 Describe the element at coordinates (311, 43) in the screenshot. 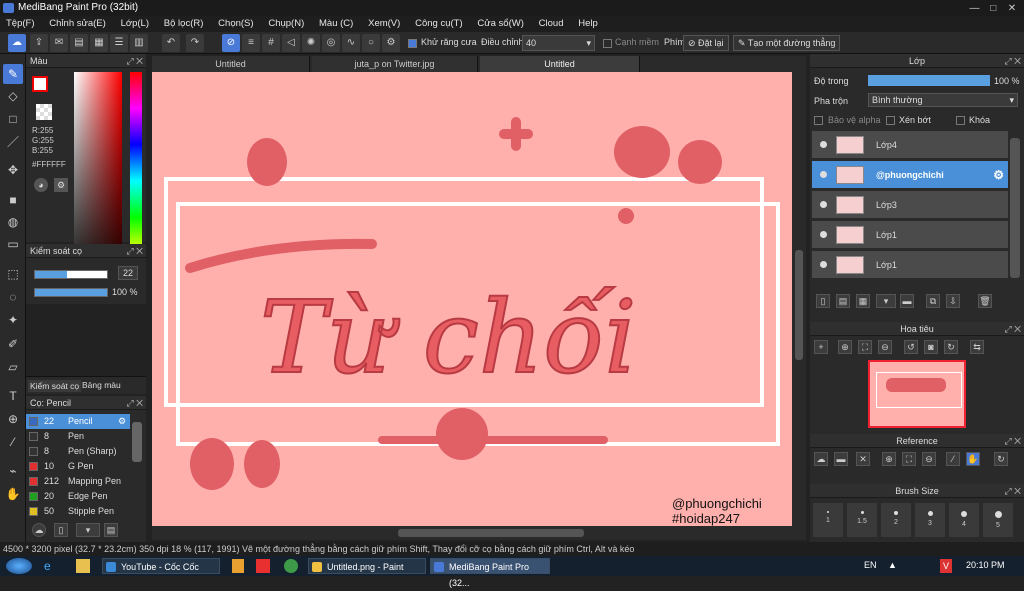

I see `radial-icon: ✺` at that location.